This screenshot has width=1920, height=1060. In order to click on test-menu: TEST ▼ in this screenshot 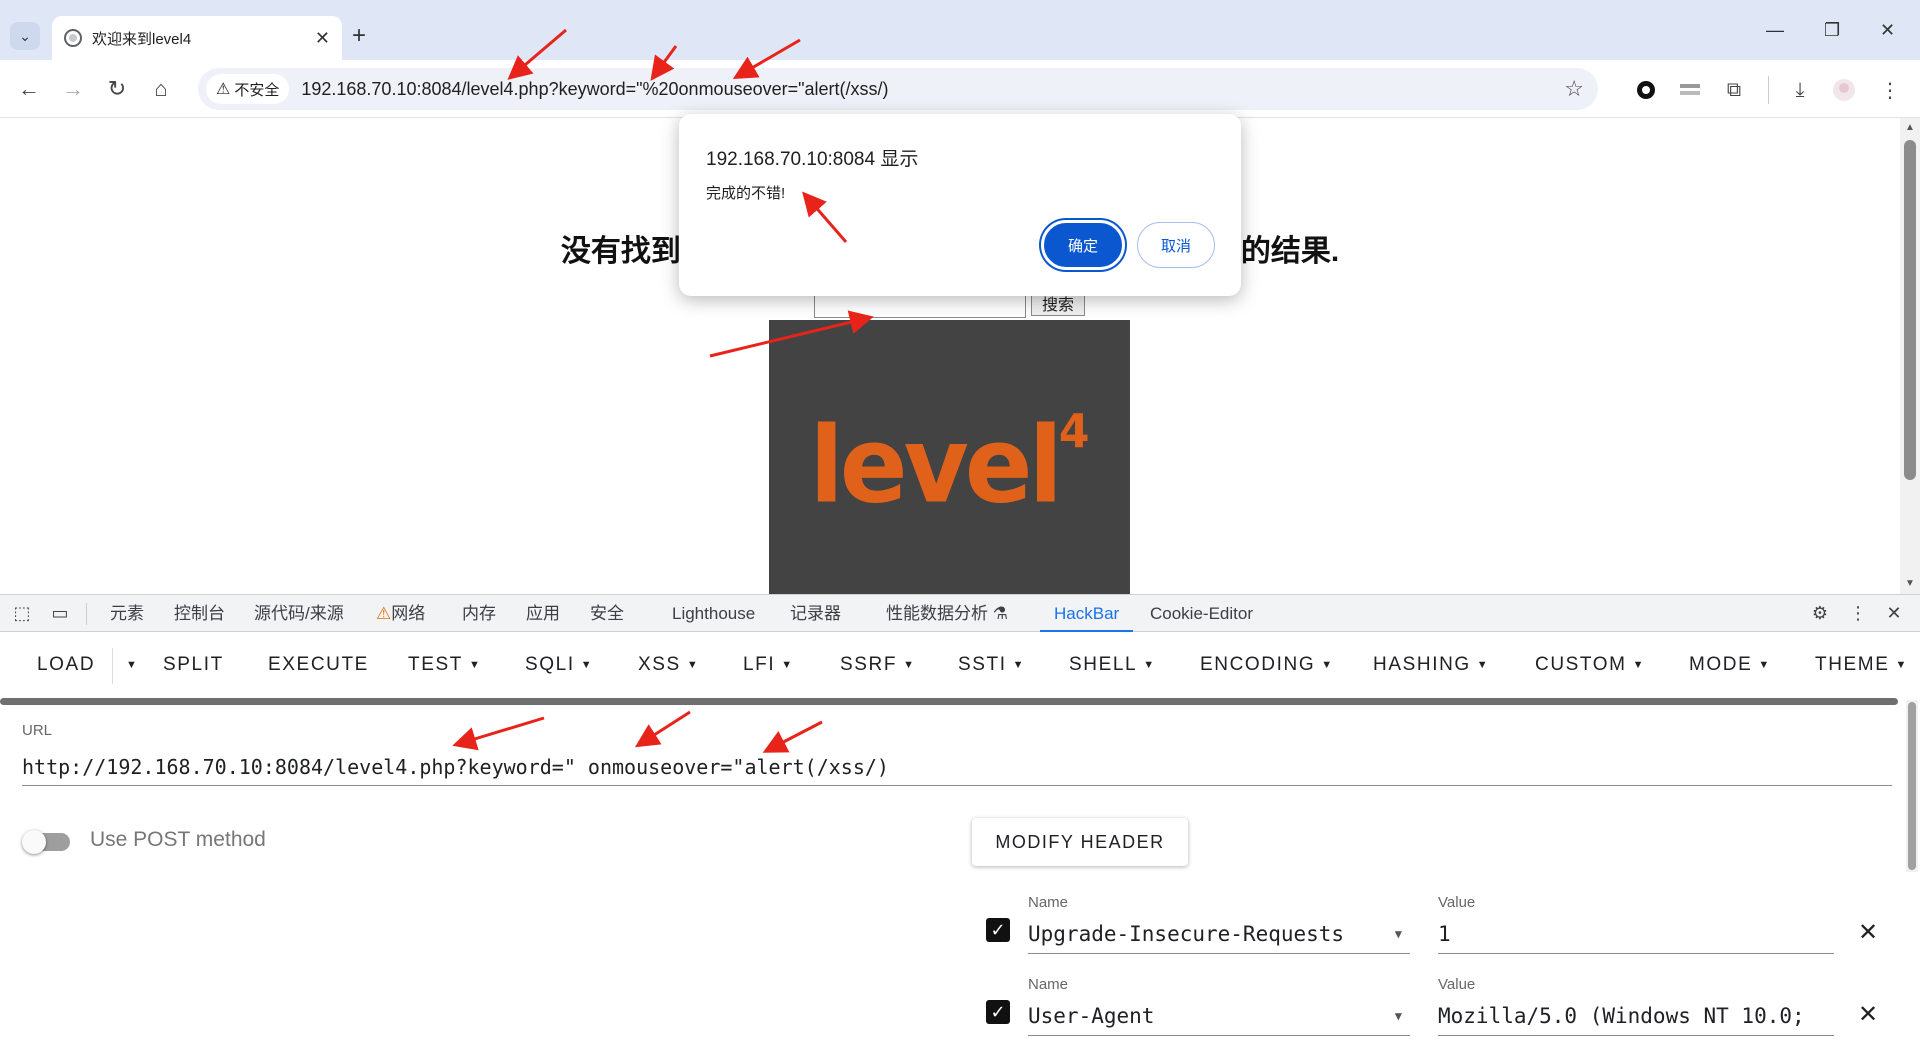, I will do `click(444, 665)`.